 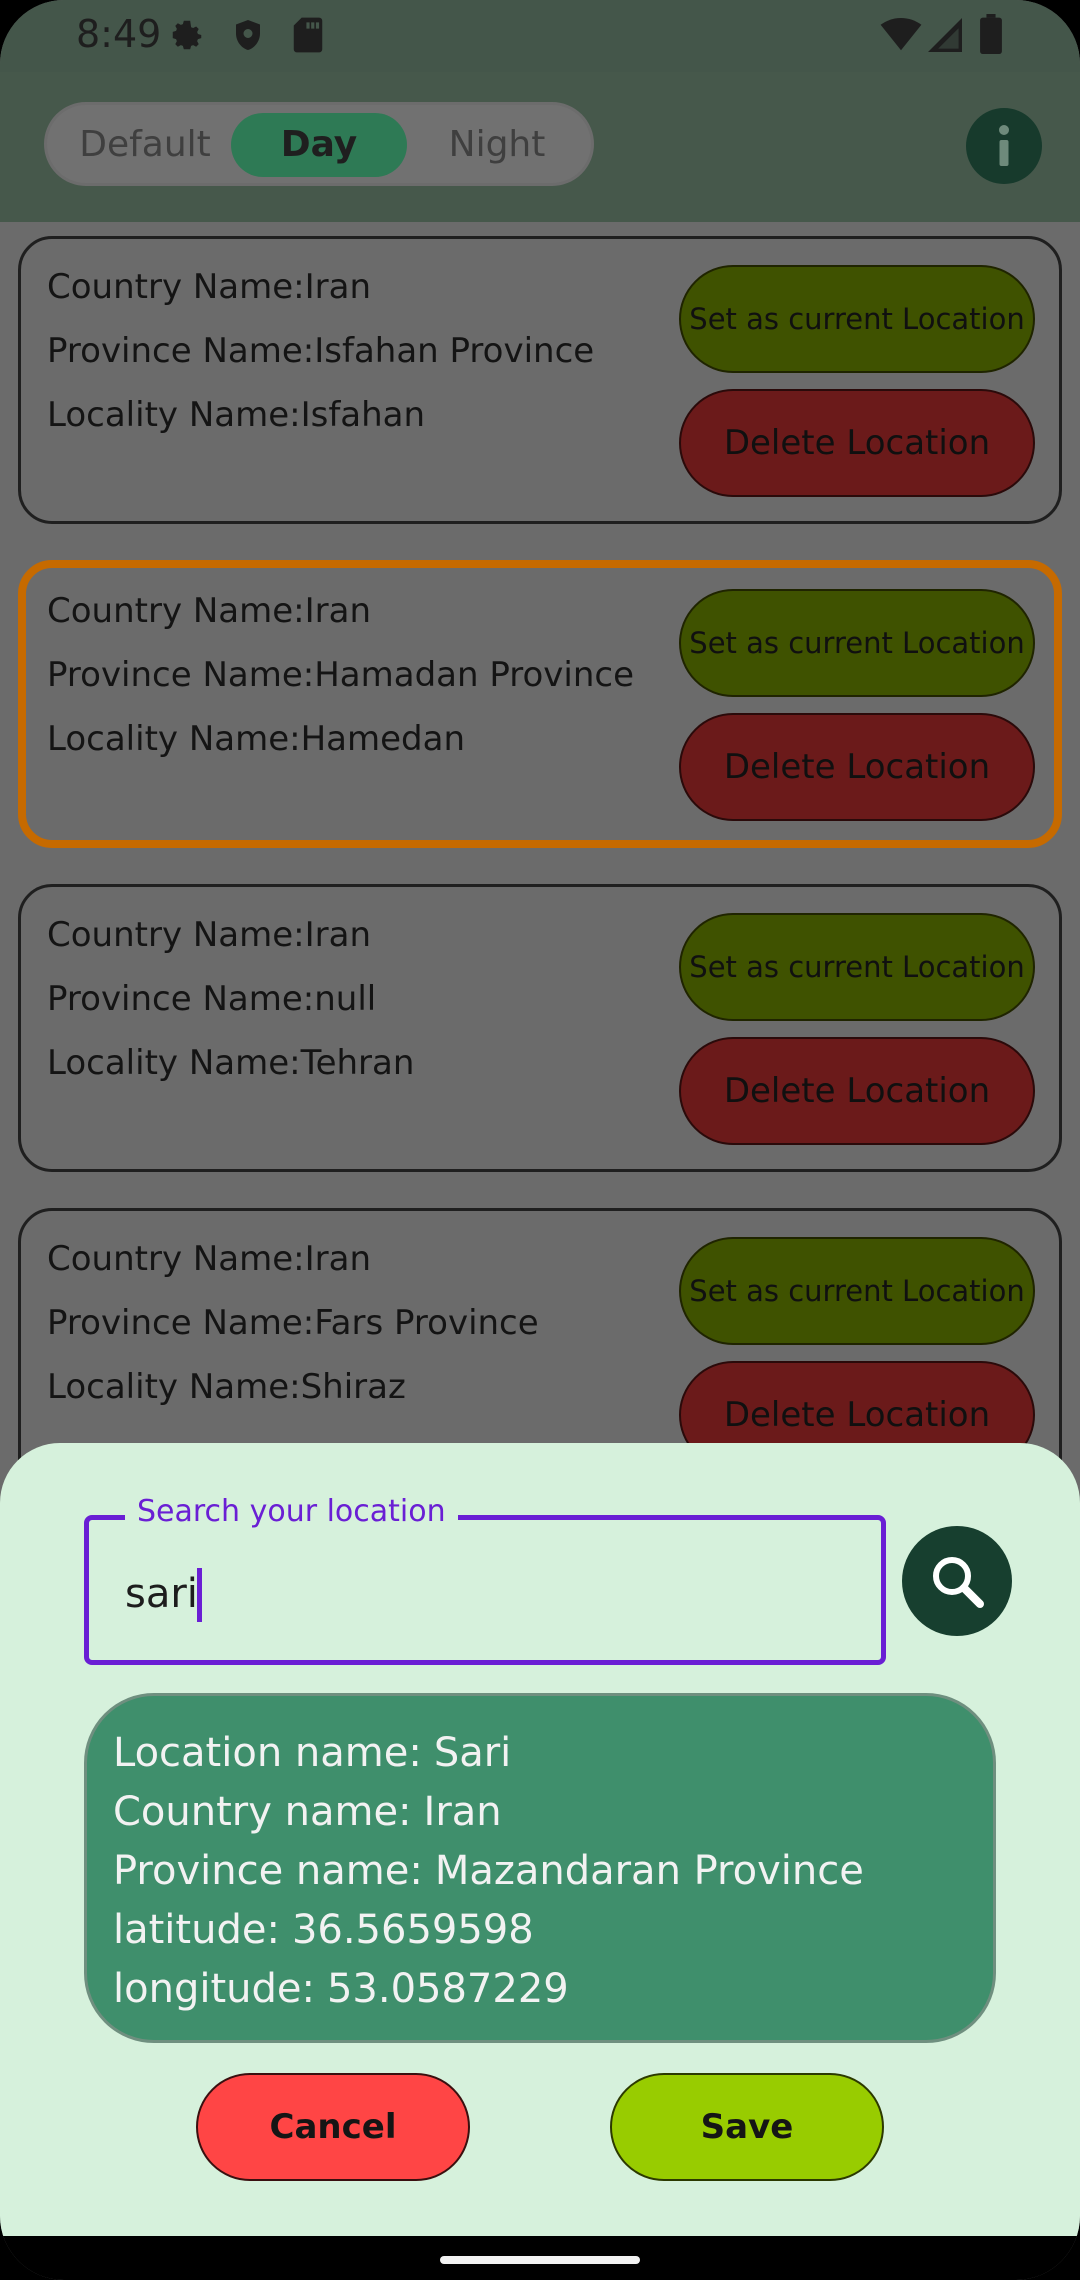 I want to click on result-value: Iran, so click(x=462, y=1812).